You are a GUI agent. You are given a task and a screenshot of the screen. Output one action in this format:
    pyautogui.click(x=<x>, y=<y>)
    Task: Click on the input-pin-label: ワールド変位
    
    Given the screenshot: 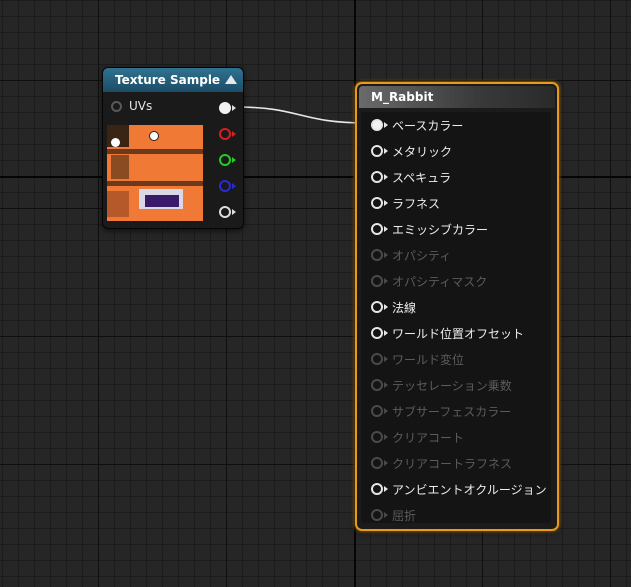 What is the action you would take?
    pyautogui.click(x=428, y=359)
    